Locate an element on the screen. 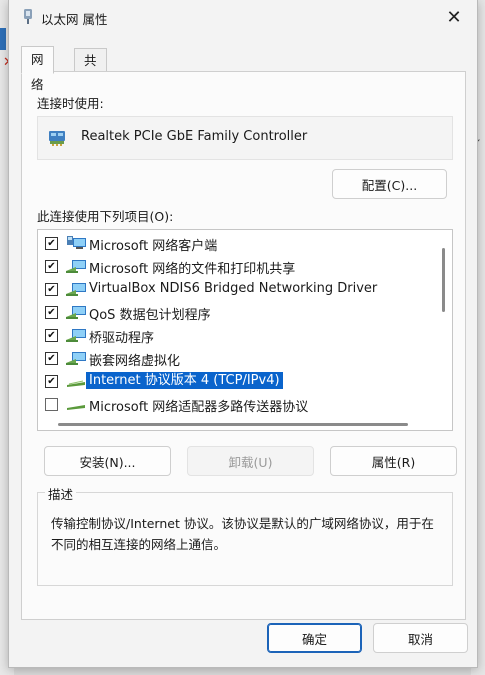  adapter-display: Realtek PCIe GbE Family Controller is located at coordinates (245, 138).